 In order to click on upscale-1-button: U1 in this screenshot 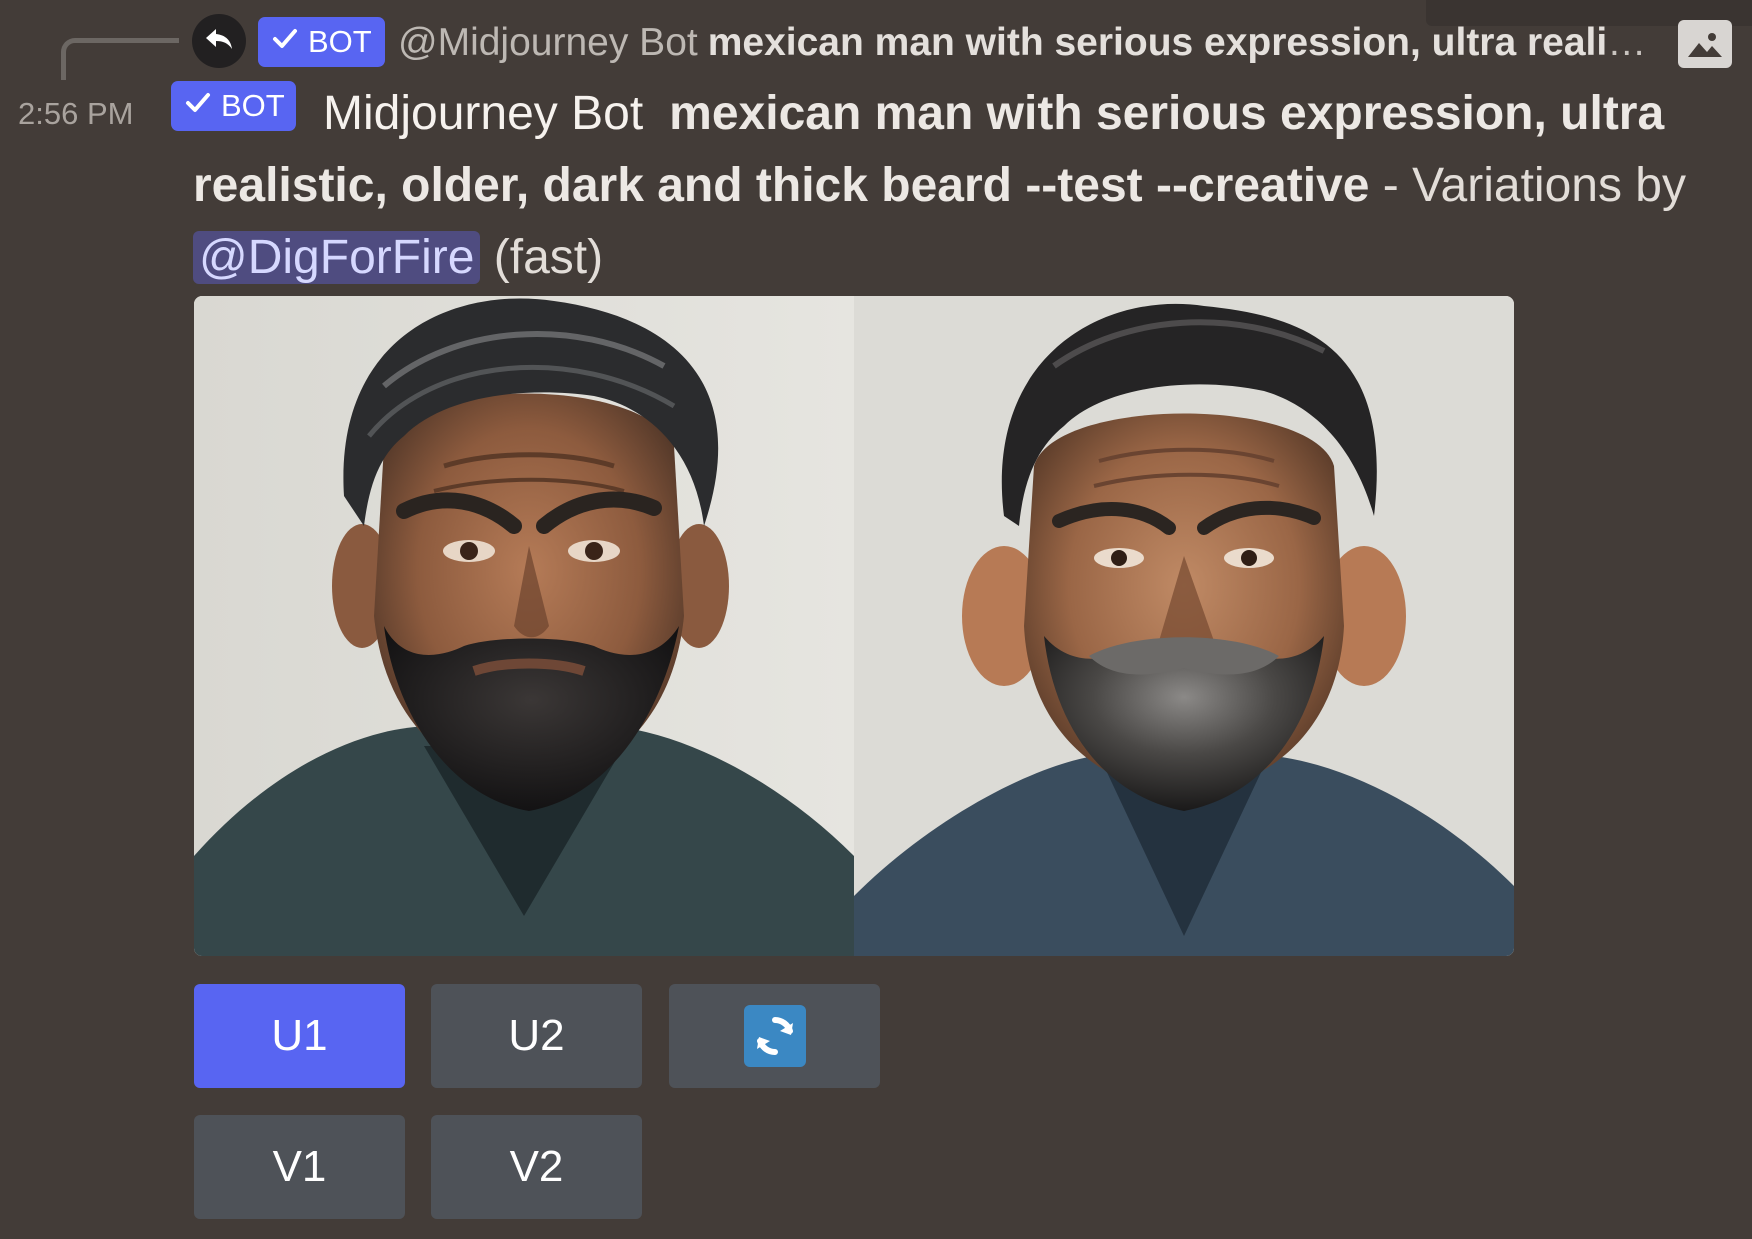, I will do `click(299, 1036)`.